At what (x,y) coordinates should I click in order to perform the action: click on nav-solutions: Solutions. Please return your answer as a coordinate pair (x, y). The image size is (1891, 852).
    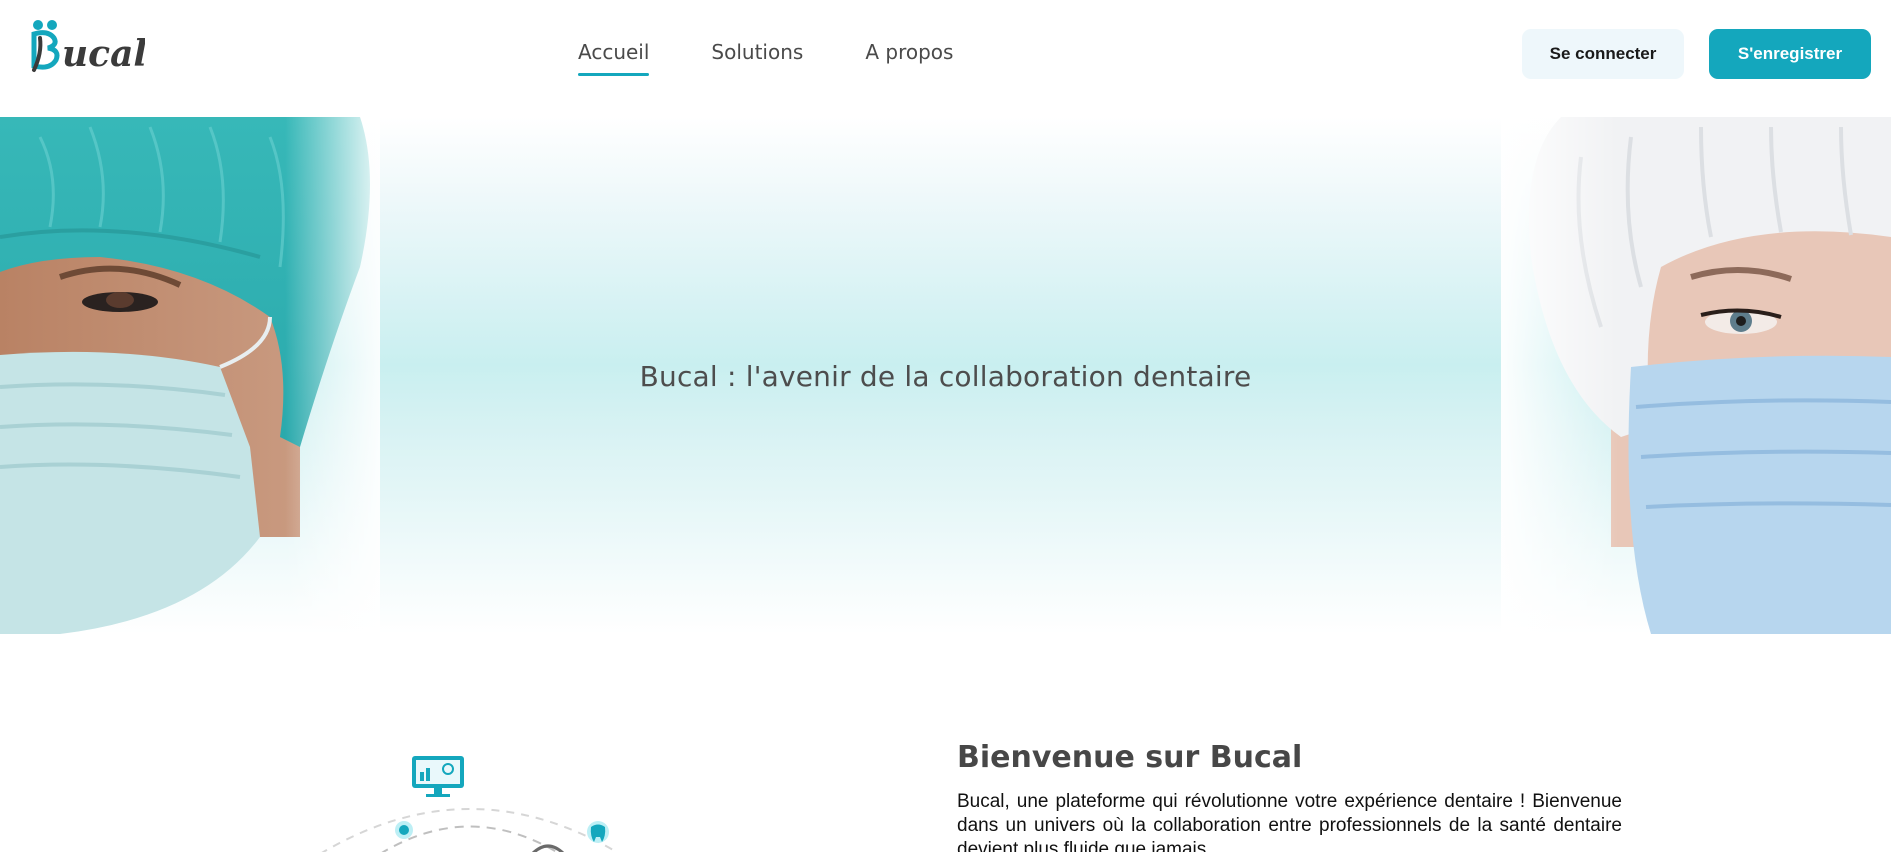
    Looking at the image, I should click on (757, 58).